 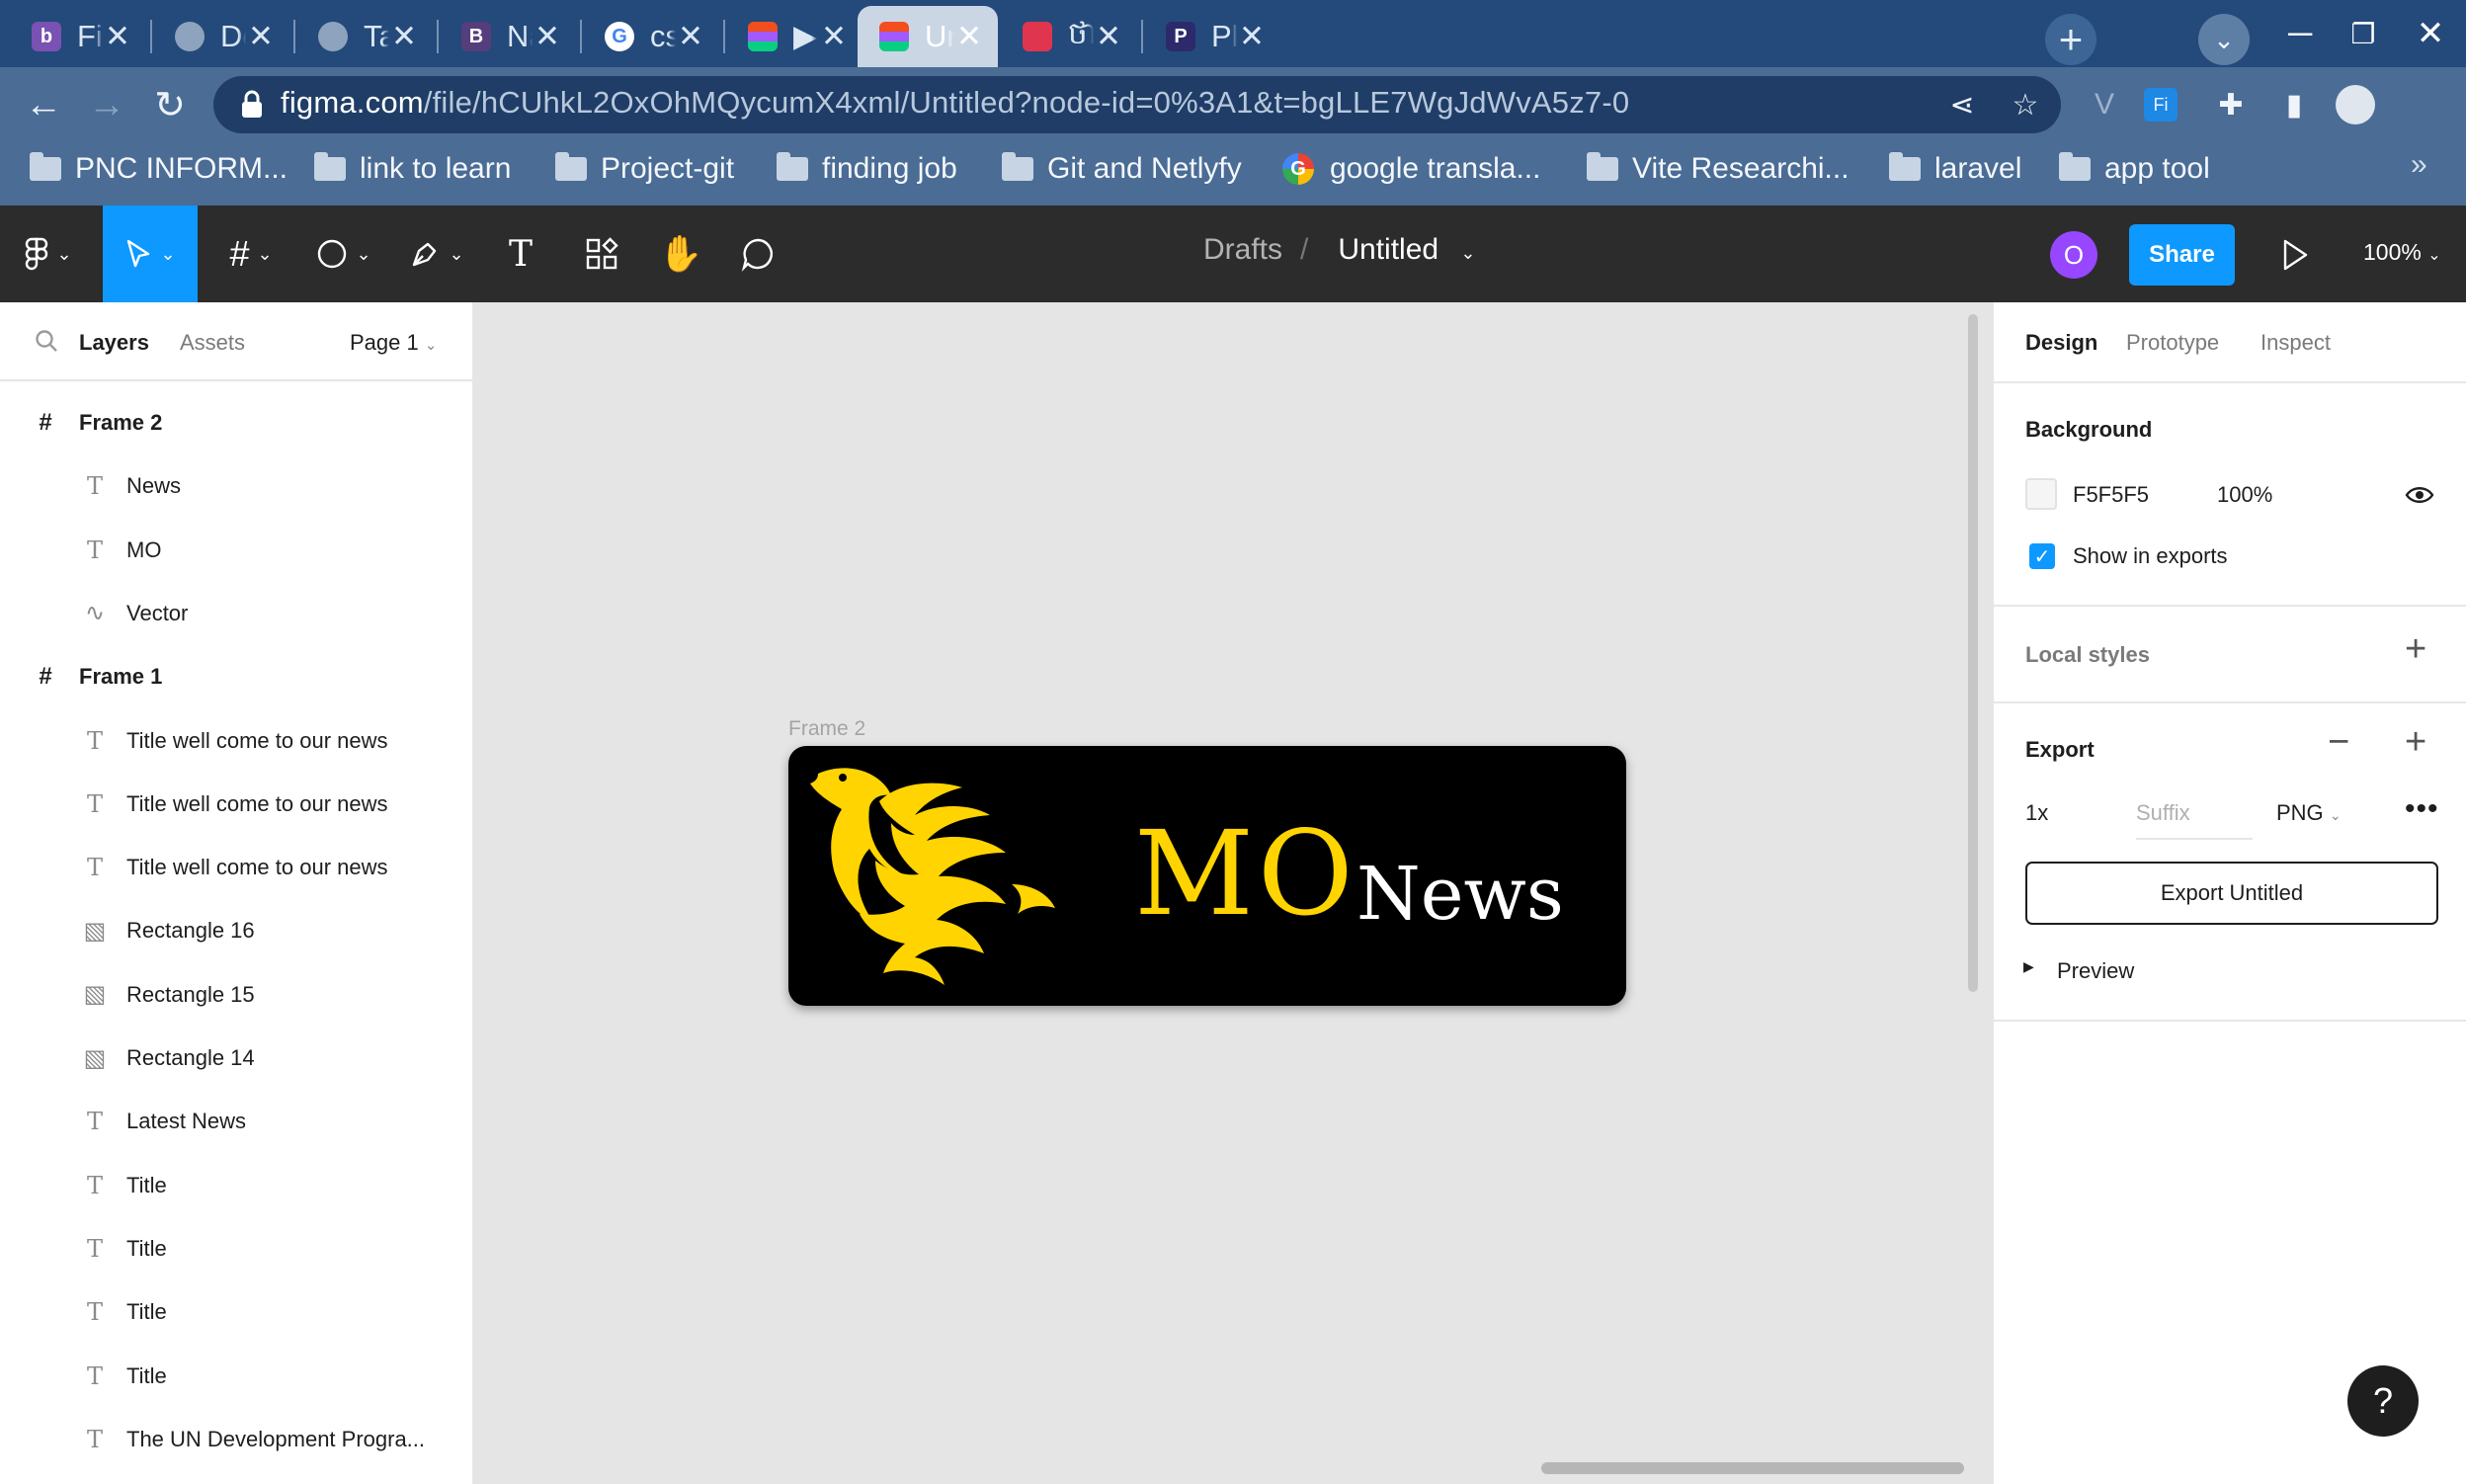 What do you see at coordinates (520, 254) in the screenshot?
I see `text-tool-icon: T` at bounding box center [520, 254].